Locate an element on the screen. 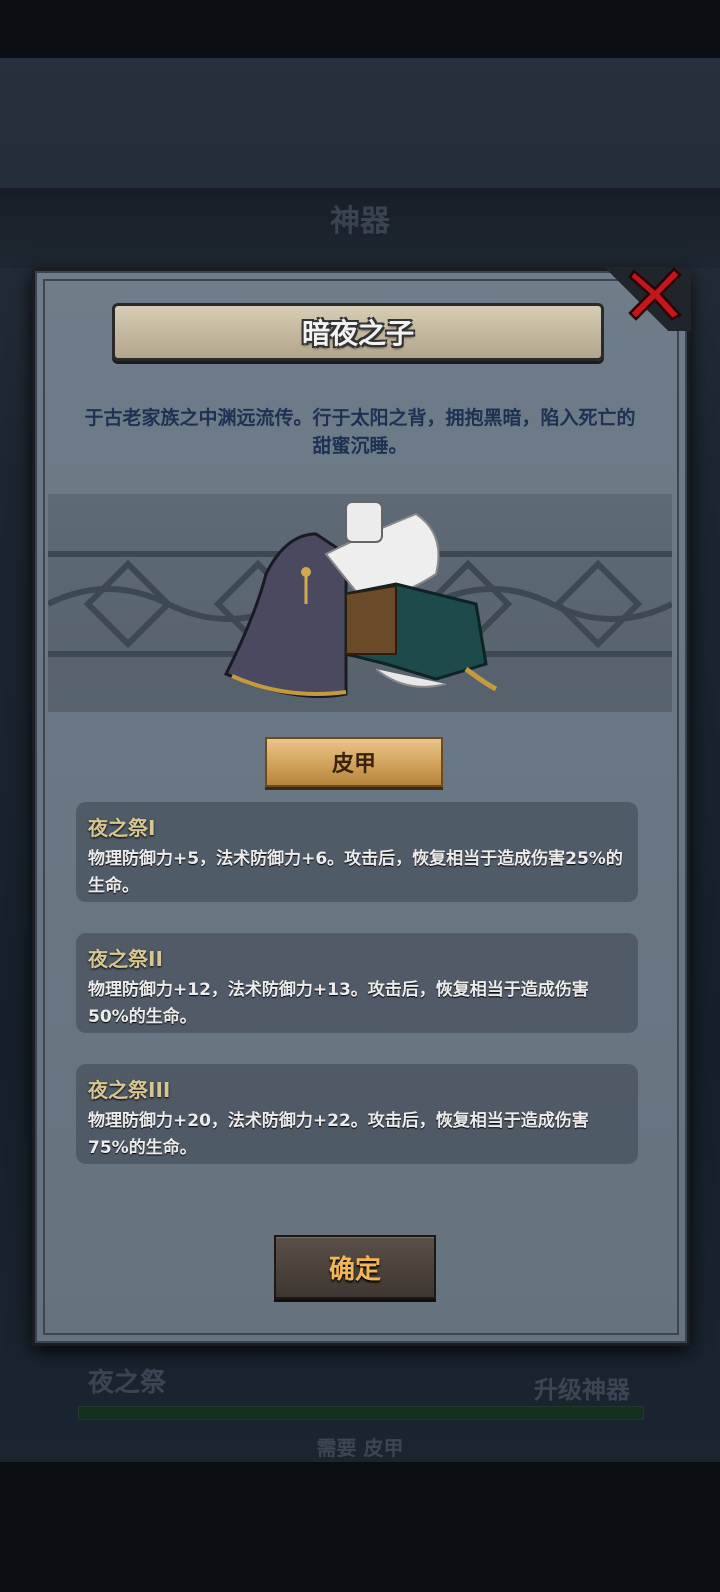  dialog-title: 暗夜之子 is located at coordinates (357, 333).